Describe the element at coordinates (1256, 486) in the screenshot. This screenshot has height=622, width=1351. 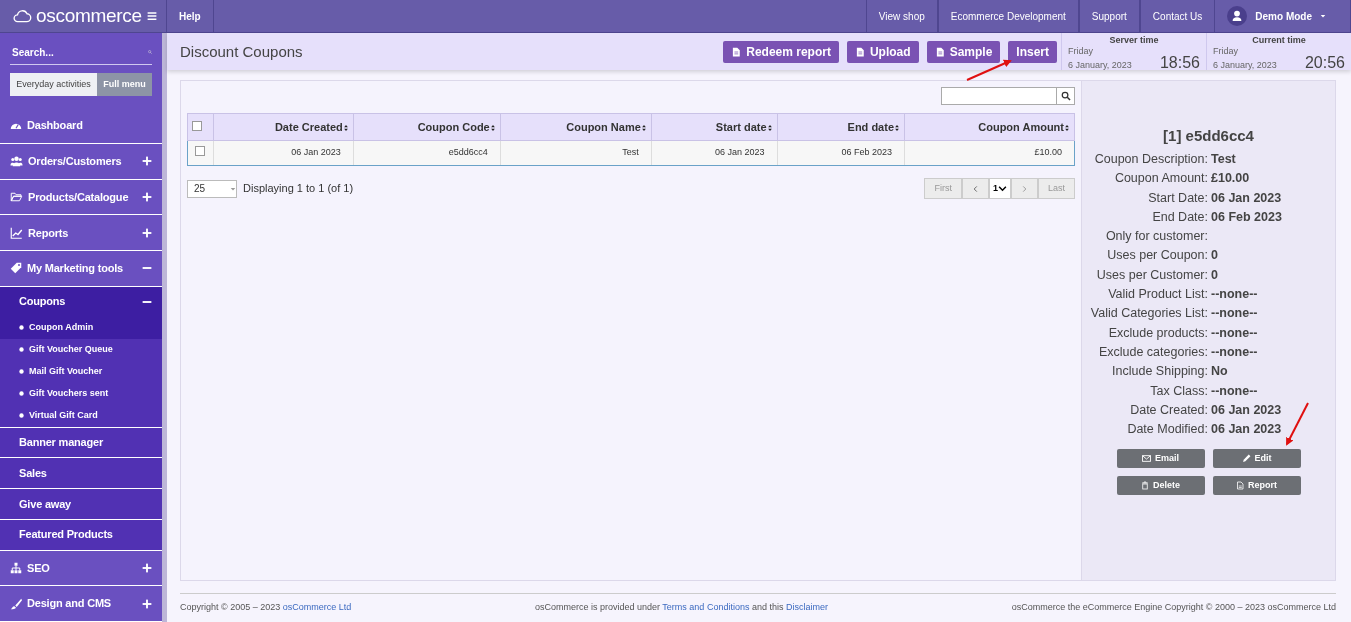
I see `action-button: Report` at that location.